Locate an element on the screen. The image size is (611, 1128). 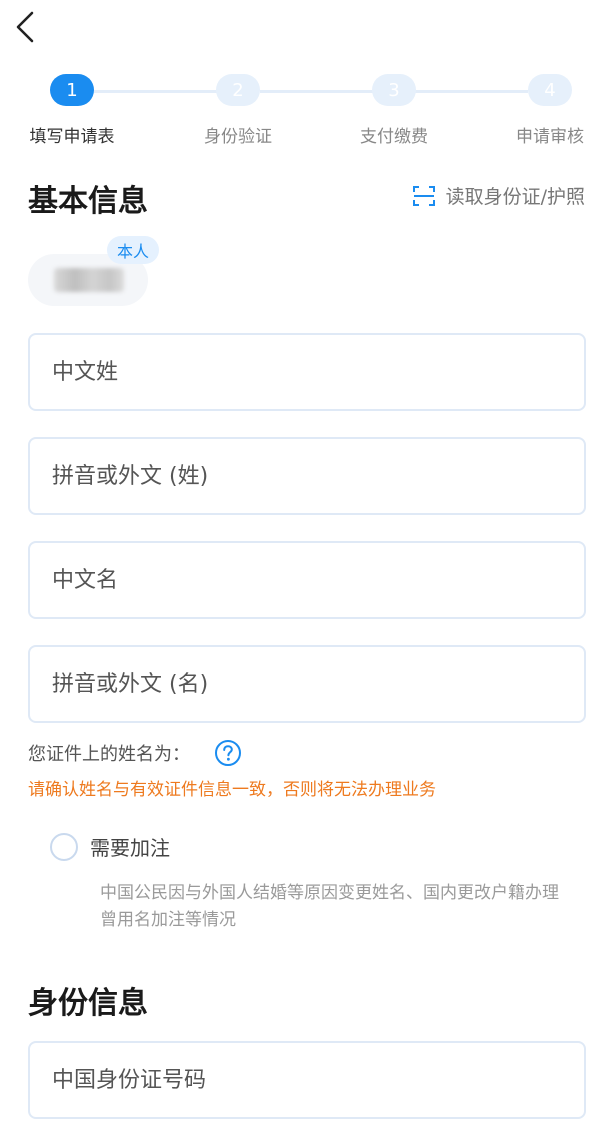
foreign-surname-input is located at coordinates (307, 476).